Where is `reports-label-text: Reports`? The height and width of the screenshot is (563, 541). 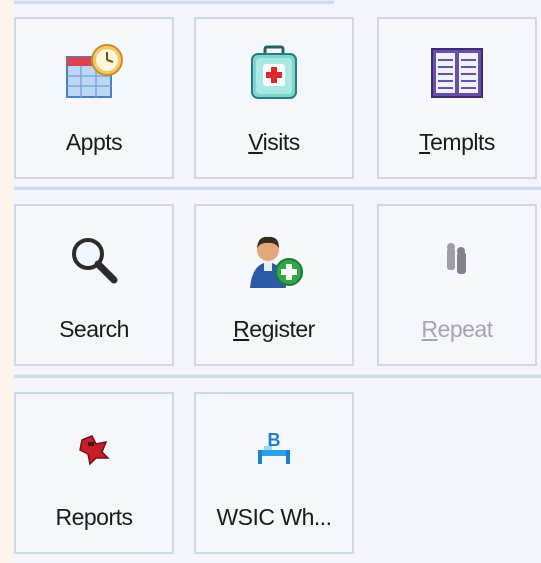
reports-label-text: Reports is located at coordinates (94, 517).